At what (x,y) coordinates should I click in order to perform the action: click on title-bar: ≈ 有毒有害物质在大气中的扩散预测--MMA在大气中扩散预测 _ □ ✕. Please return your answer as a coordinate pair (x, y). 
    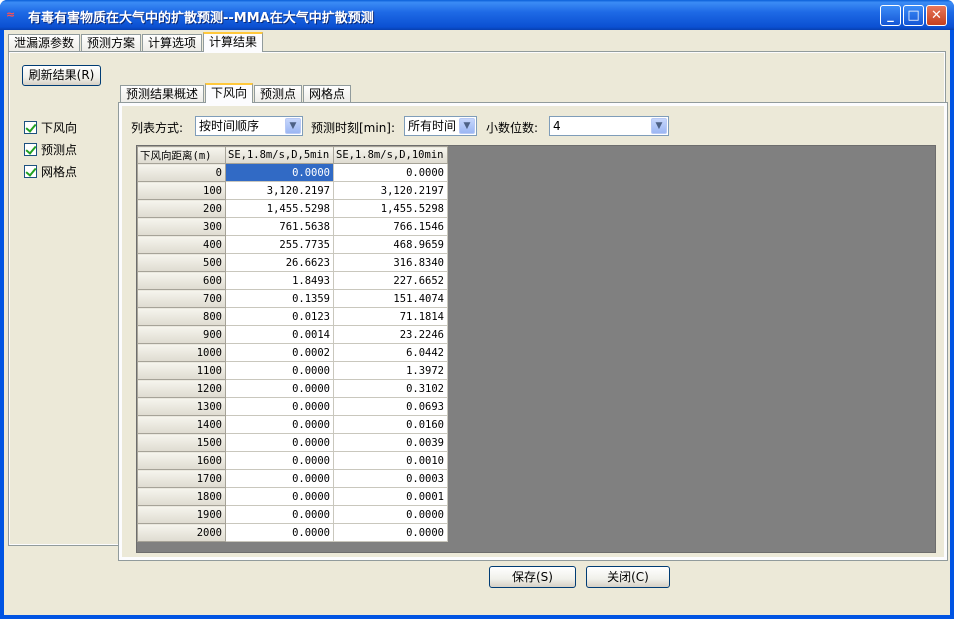
    Looking at the image, I should click on (477, 15).